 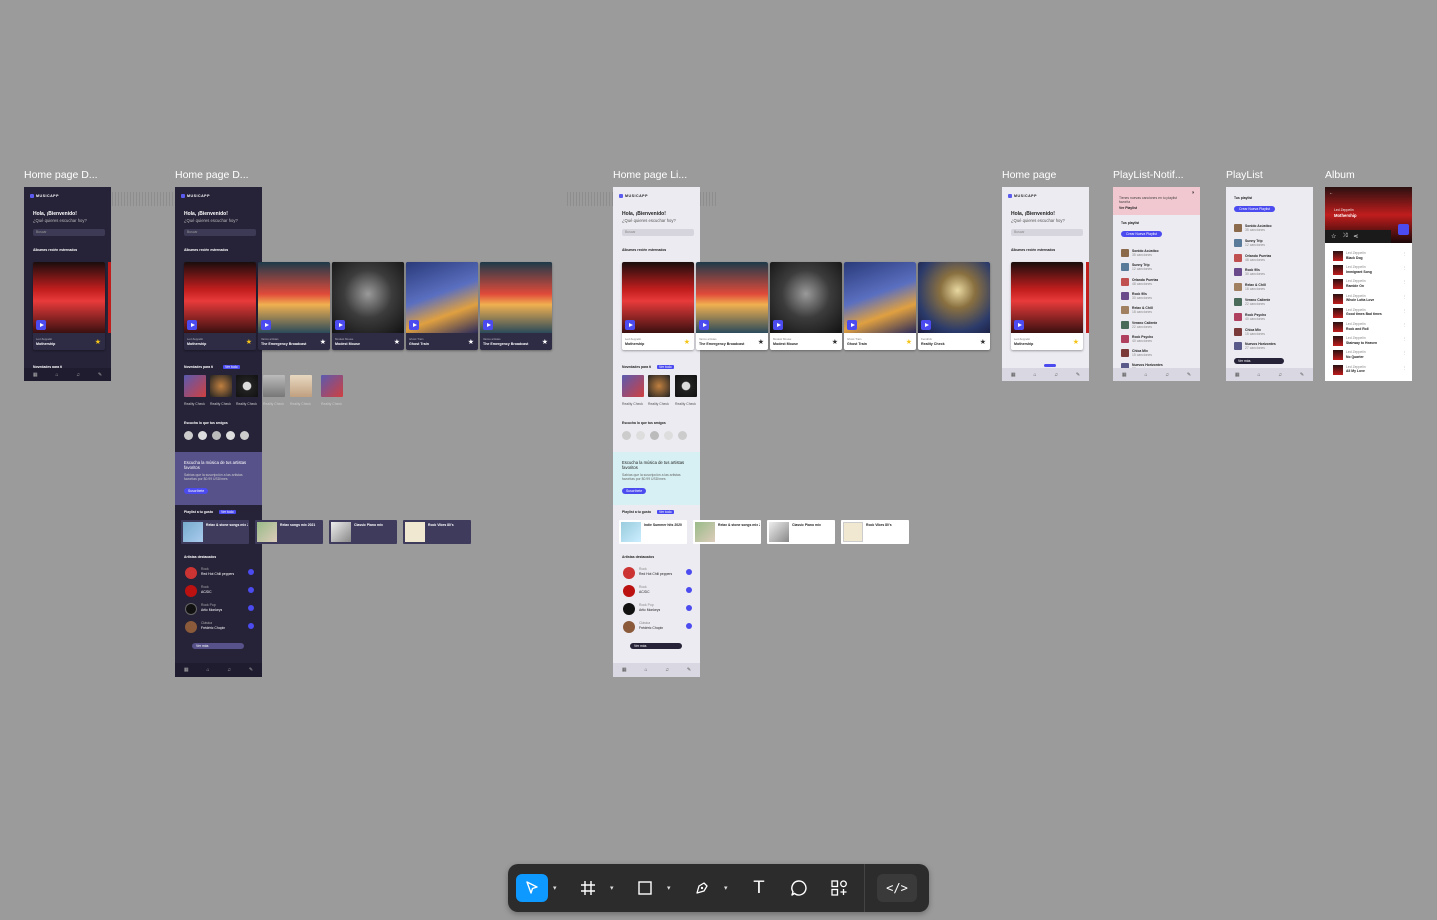 What do you see at coordinates (875, 532) in the screenshot?
I see `playlist-card: Rock Vibes 80's` at bounding box center [875, 532].